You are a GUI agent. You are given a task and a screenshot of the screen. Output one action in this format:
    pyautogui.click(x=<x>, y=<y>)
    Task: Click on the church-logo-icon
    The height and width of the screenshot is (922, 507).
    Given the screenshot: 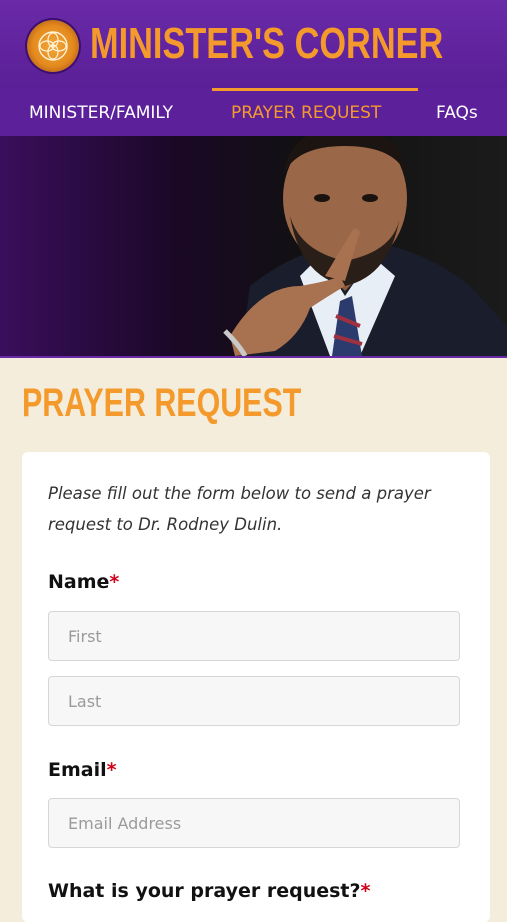 What is the action you would take?
    pyautogui.click(x=53, y=46)
    